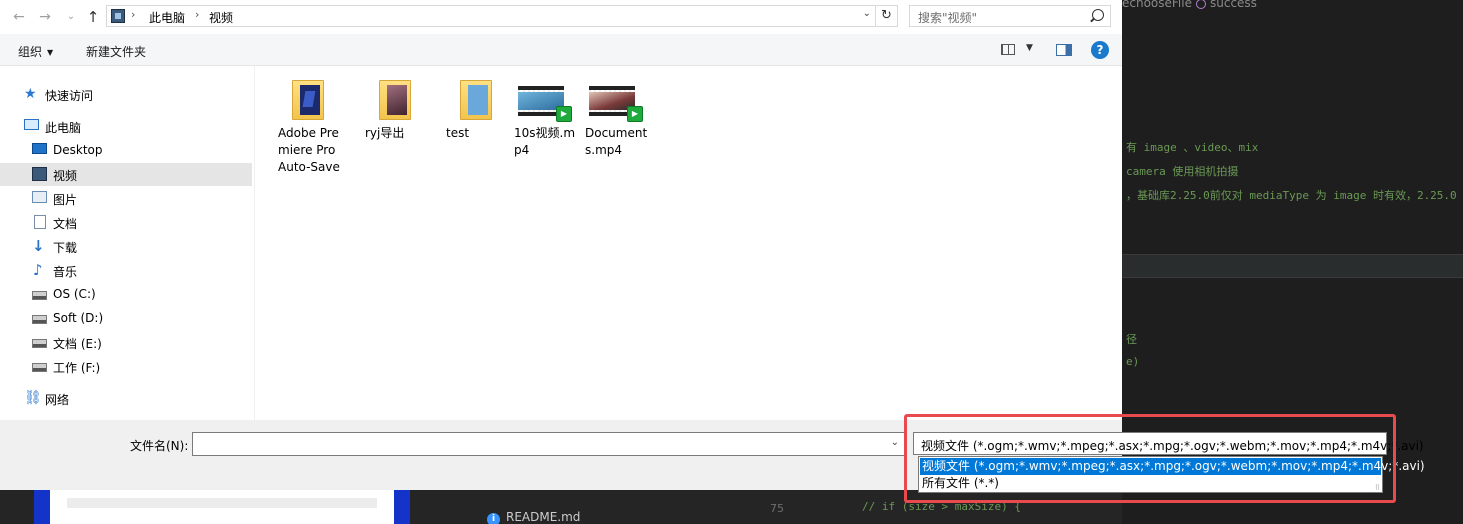 This screenshot has width=1463, height=524. What do you see at coordinates (549, 444) in the screenshot?
I see `filename-input: ⌄` at bounding box center [549, 444].